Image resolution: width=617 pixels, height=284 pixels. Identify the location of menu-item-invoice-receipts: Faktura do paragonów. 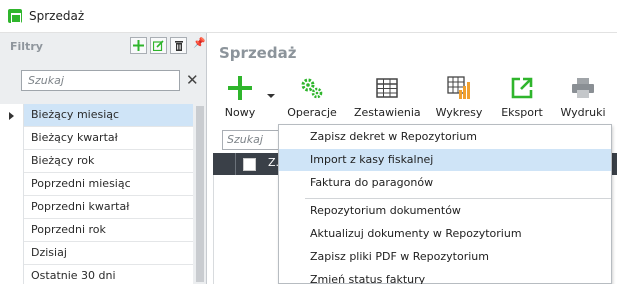
(445, 183).